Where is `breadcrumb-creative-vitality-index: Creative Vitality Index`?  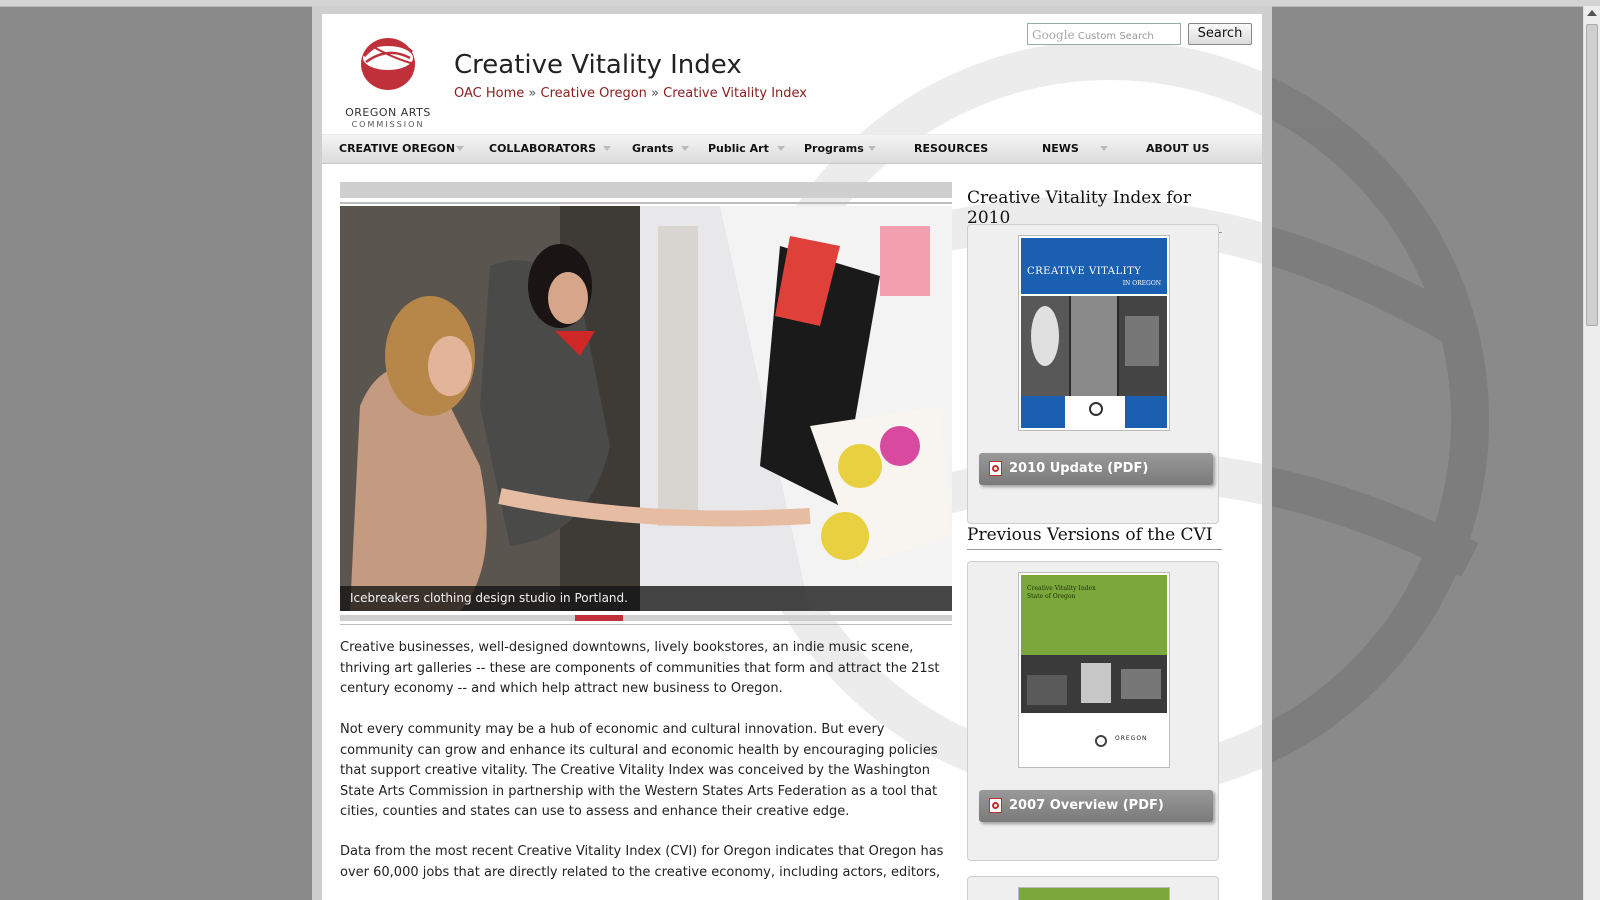
breadcrumb-creative-vitality-index: Creative Vitality Index is located at coordinates (735, 93).